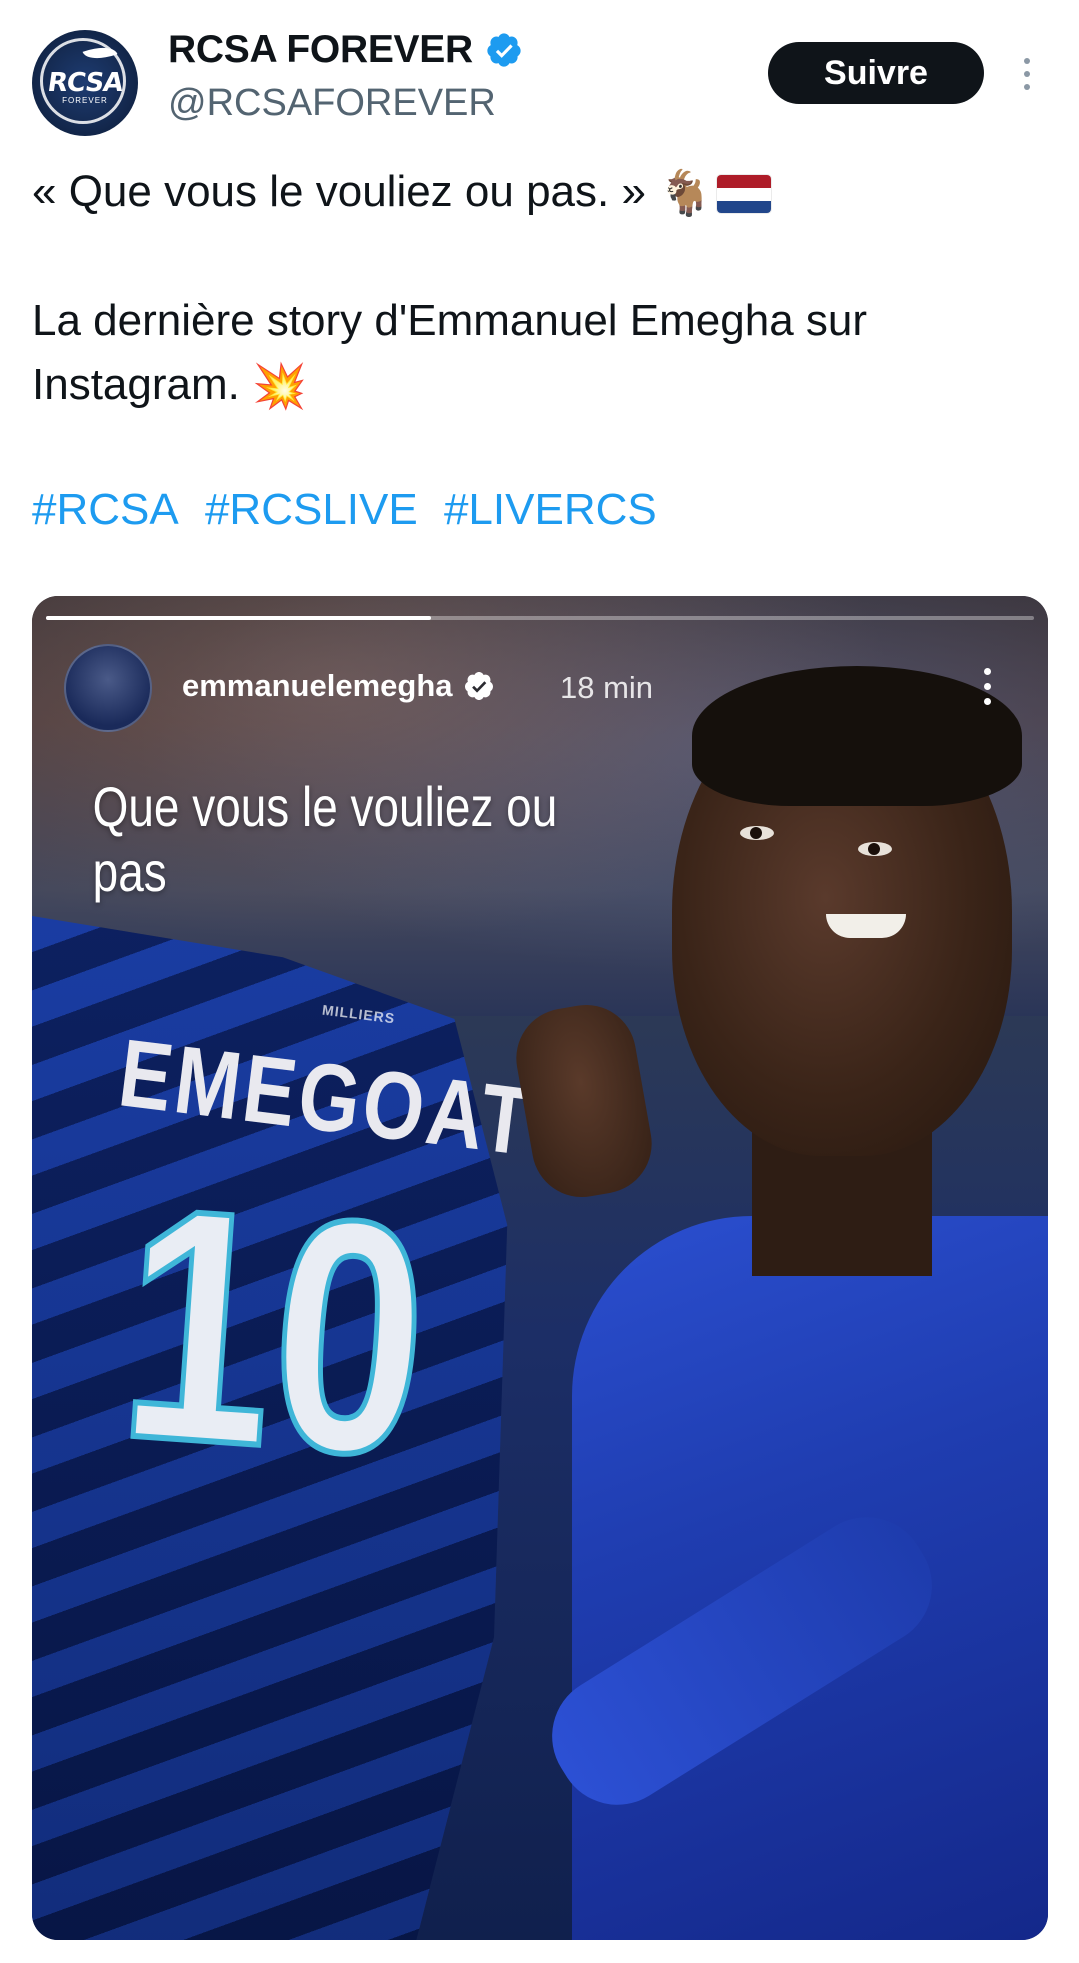  What do you see at coordinates (584, 1101) in the screenshot?
I see `player-hand-shape` at bounding box center [584, 1101].